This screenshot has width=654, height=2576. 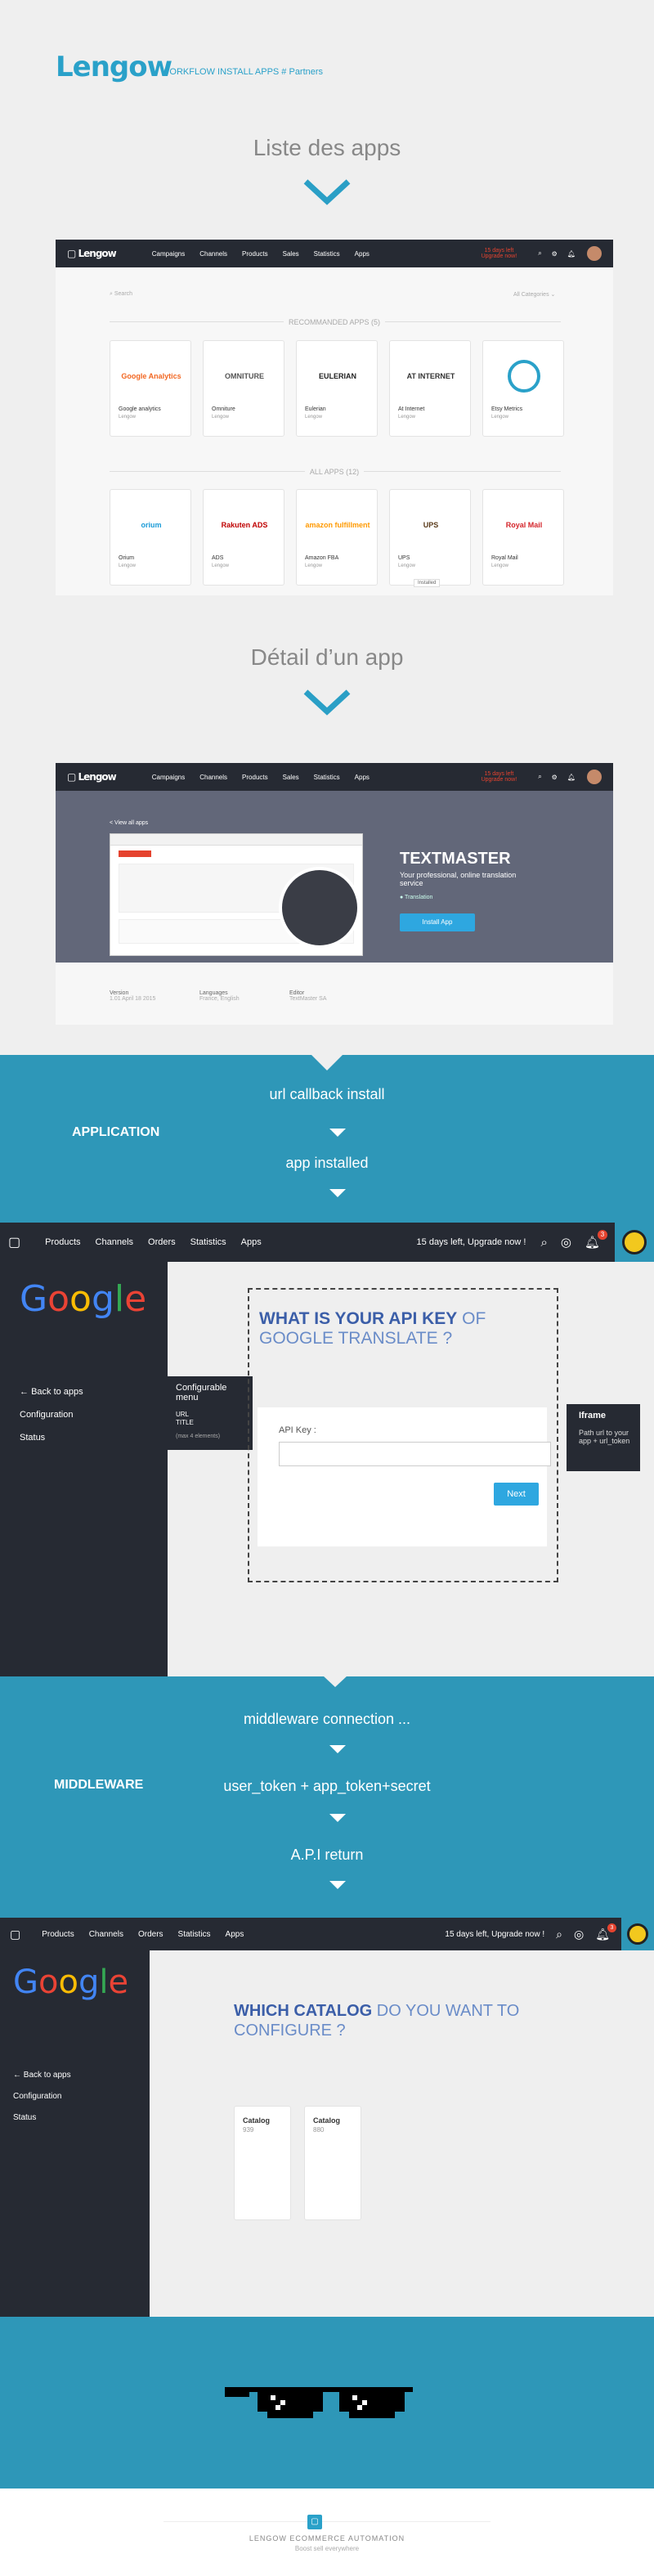 I want to click on app-name: Amazon FBA, so click(x=322, y=558).